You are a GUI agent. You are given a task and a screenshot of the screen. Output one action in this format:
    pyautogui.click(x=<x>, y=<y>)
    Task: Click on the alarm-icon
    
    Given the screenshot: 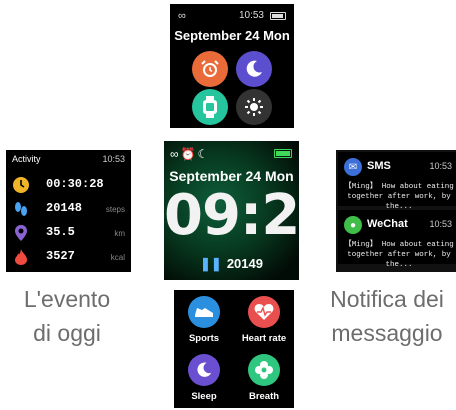 What is the action you would take?
    pyautogui.click(x=210, y=68)
    